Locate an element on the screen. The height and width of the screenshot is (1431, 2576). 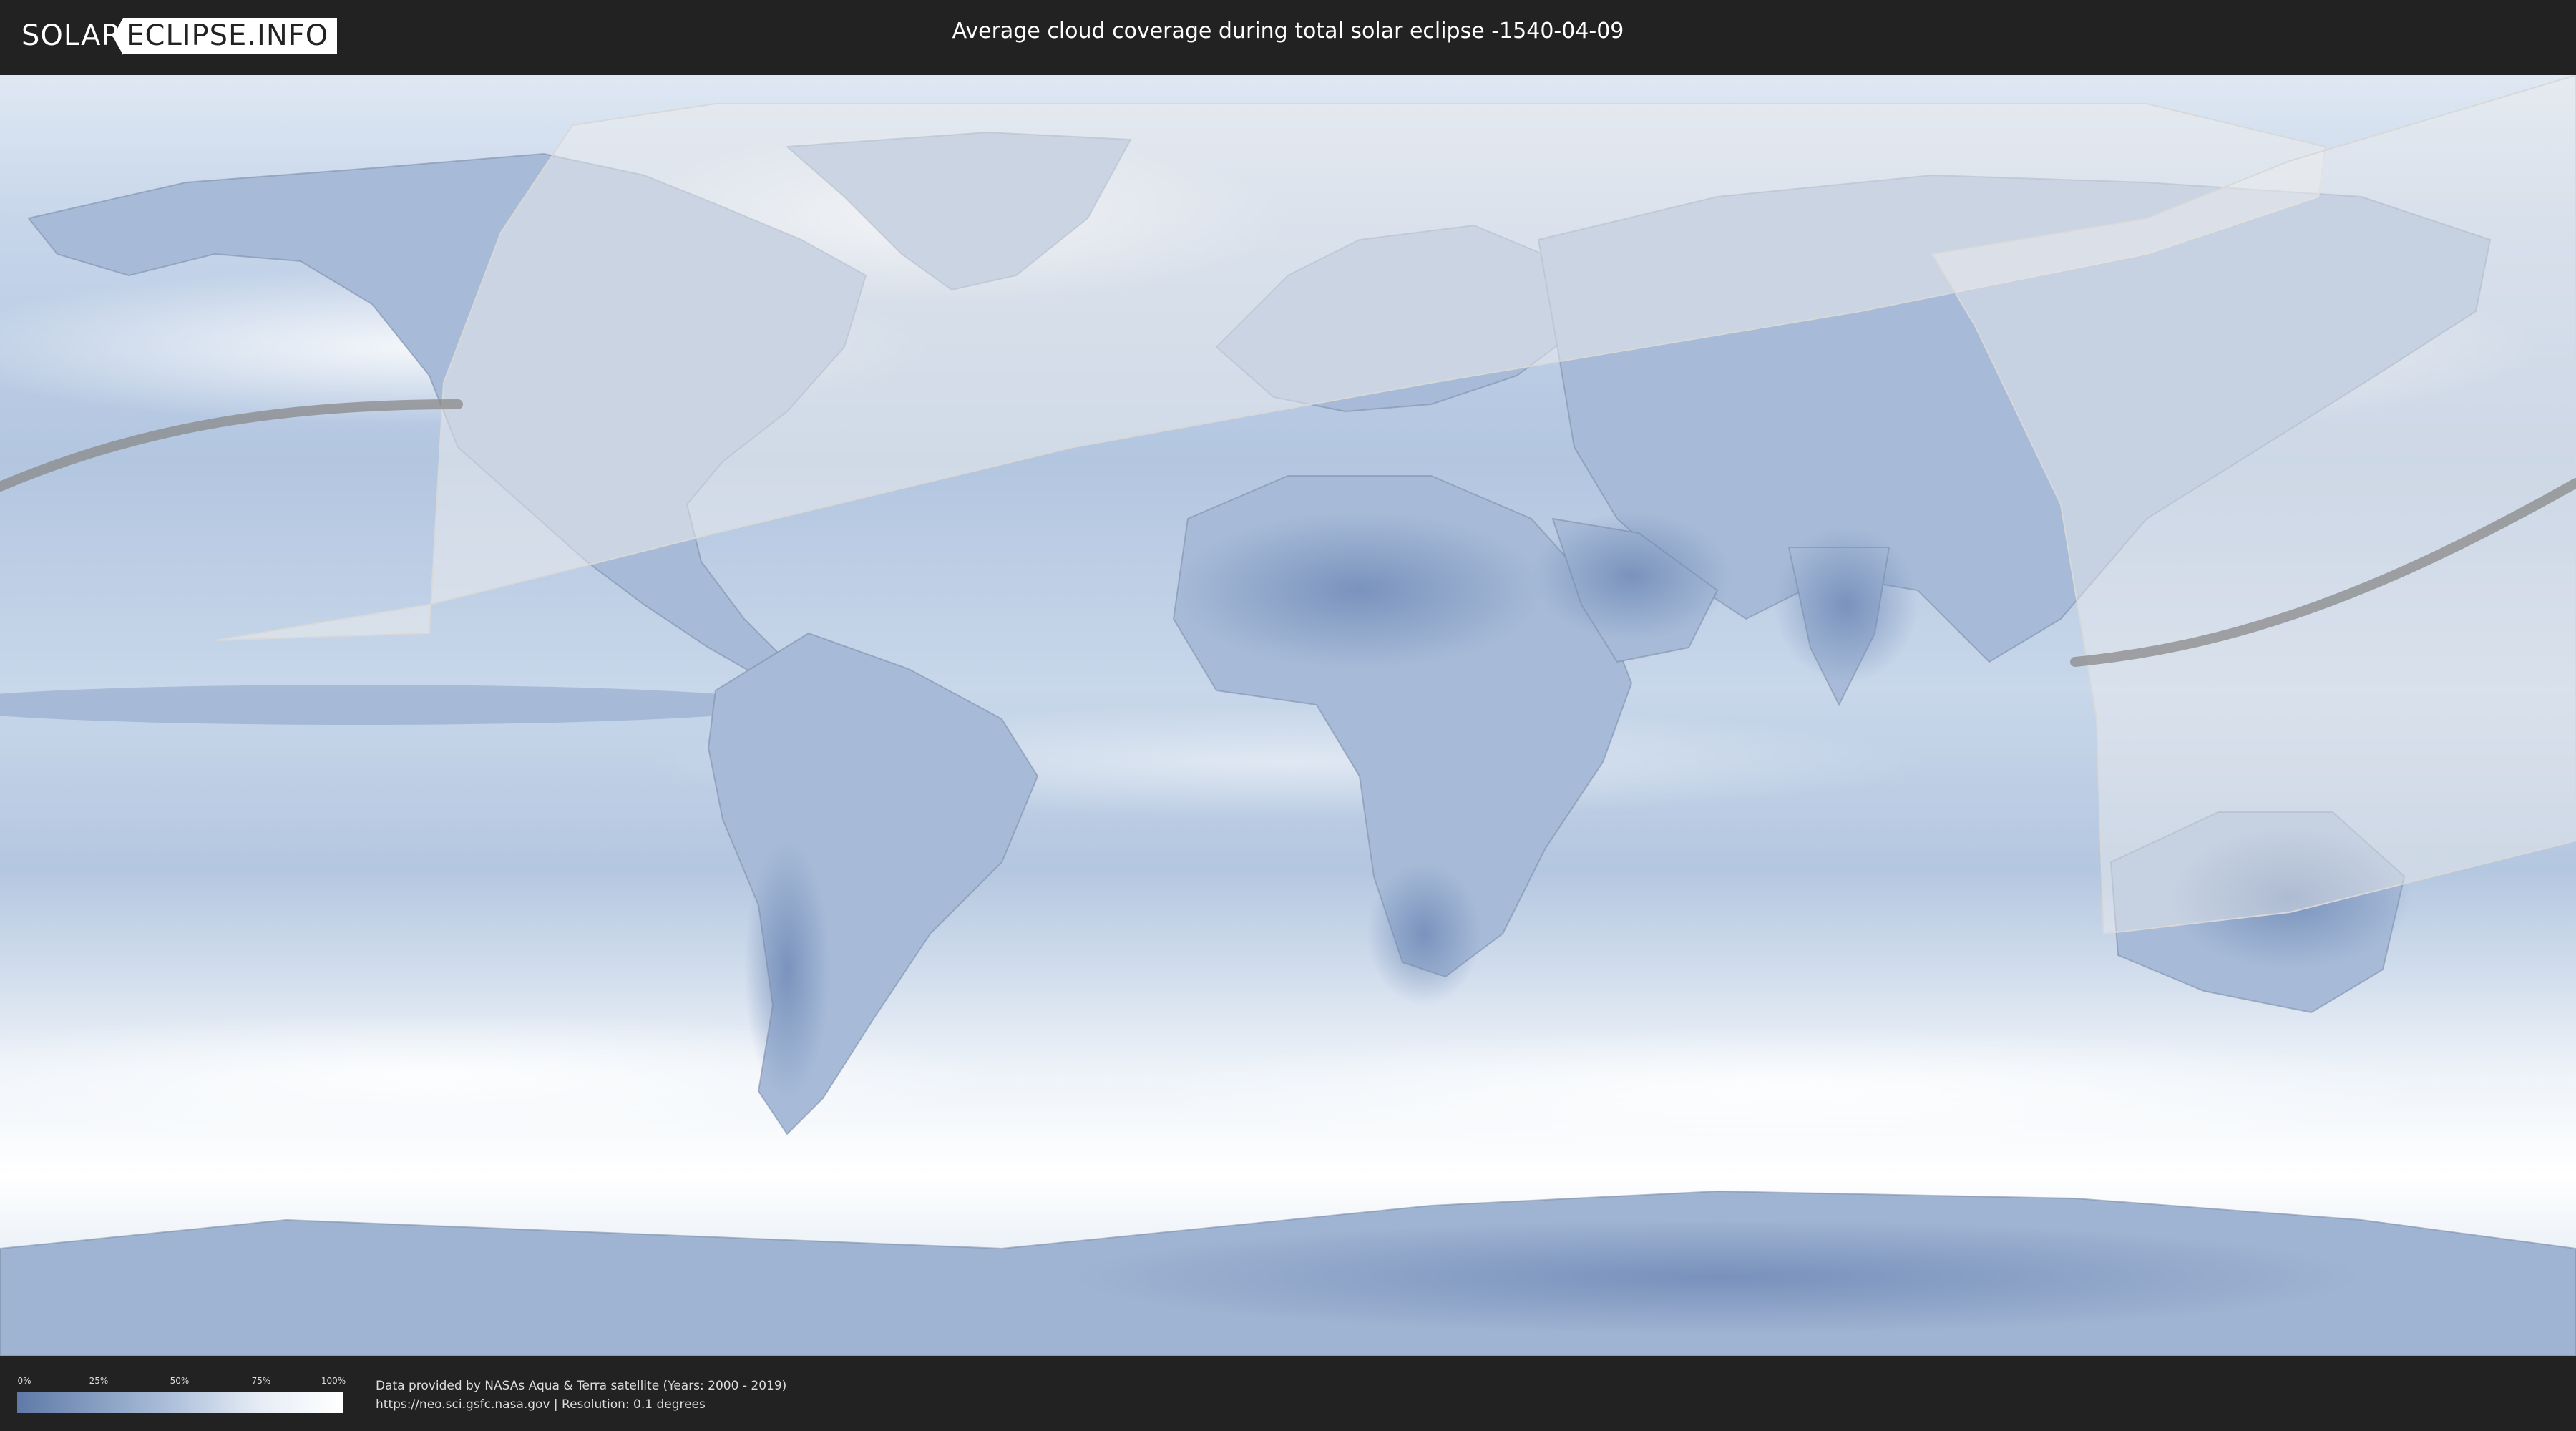
legend-tick-50: 50% is located at coordinates (180, 1381).